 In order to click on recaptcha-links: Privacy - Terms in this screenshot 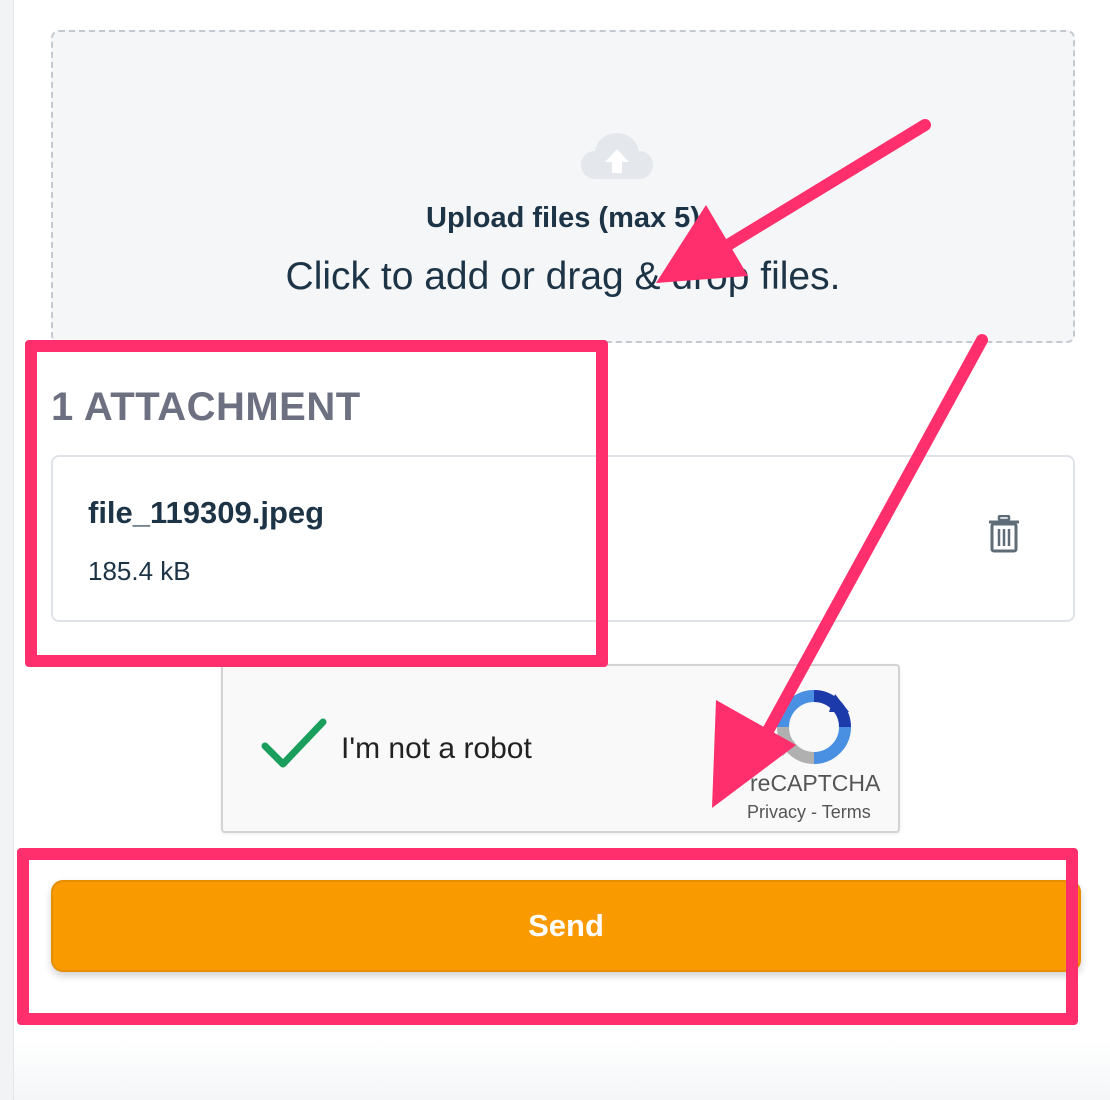, I will do `click(809, 812)`.